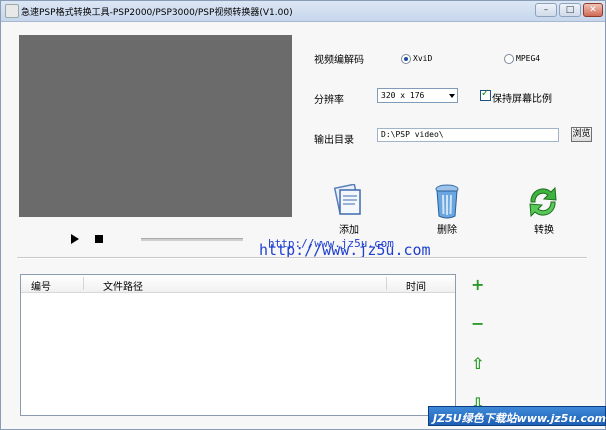 This screenshot has height=430, width=606. Describe the element at coordinates (477, 324) in the screenshot. I see `remove-item-icon: −` at that location.